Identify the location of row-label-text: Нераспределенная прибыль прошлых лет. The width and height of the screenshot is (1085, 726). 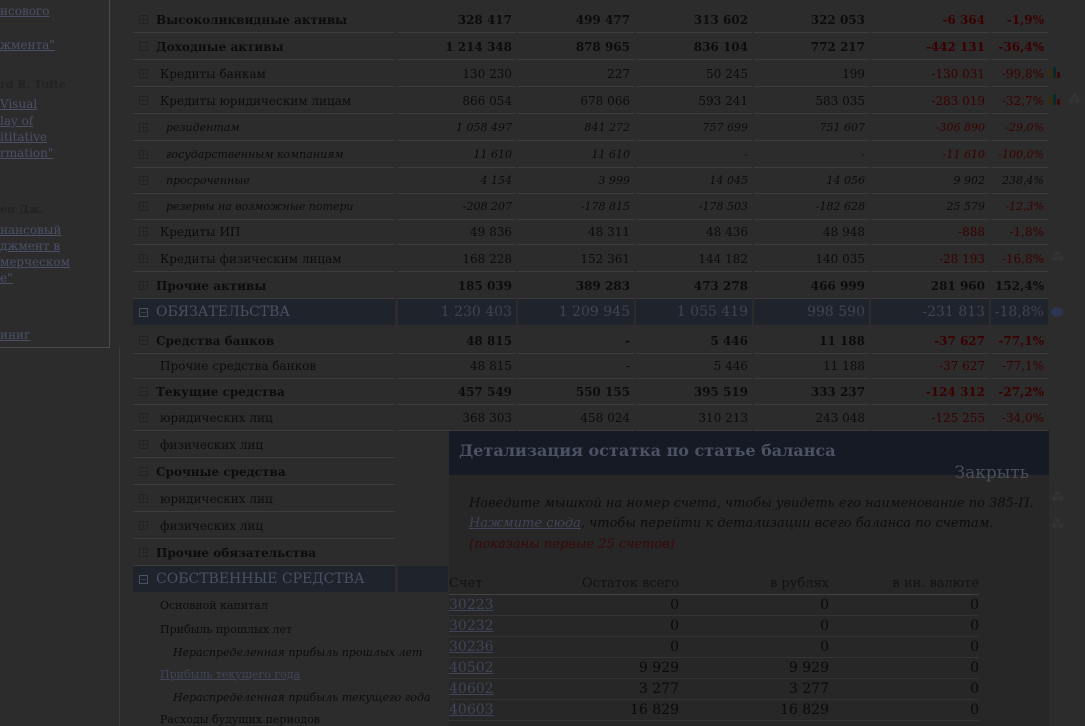
(298, 652).